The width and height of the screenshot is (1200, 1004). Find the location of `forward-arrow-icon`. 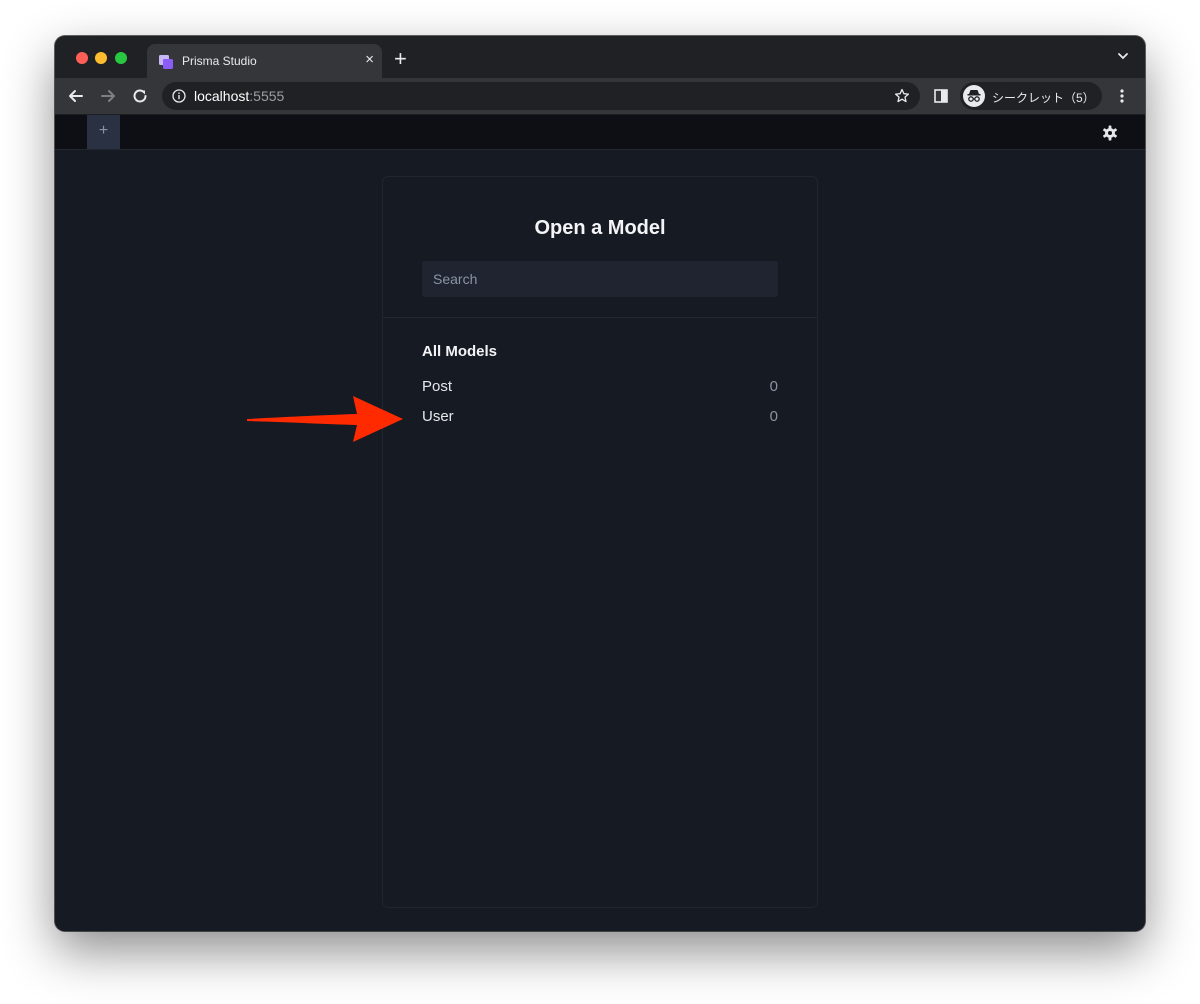

forward-arrow-icon is located at coordinates (108, 96).